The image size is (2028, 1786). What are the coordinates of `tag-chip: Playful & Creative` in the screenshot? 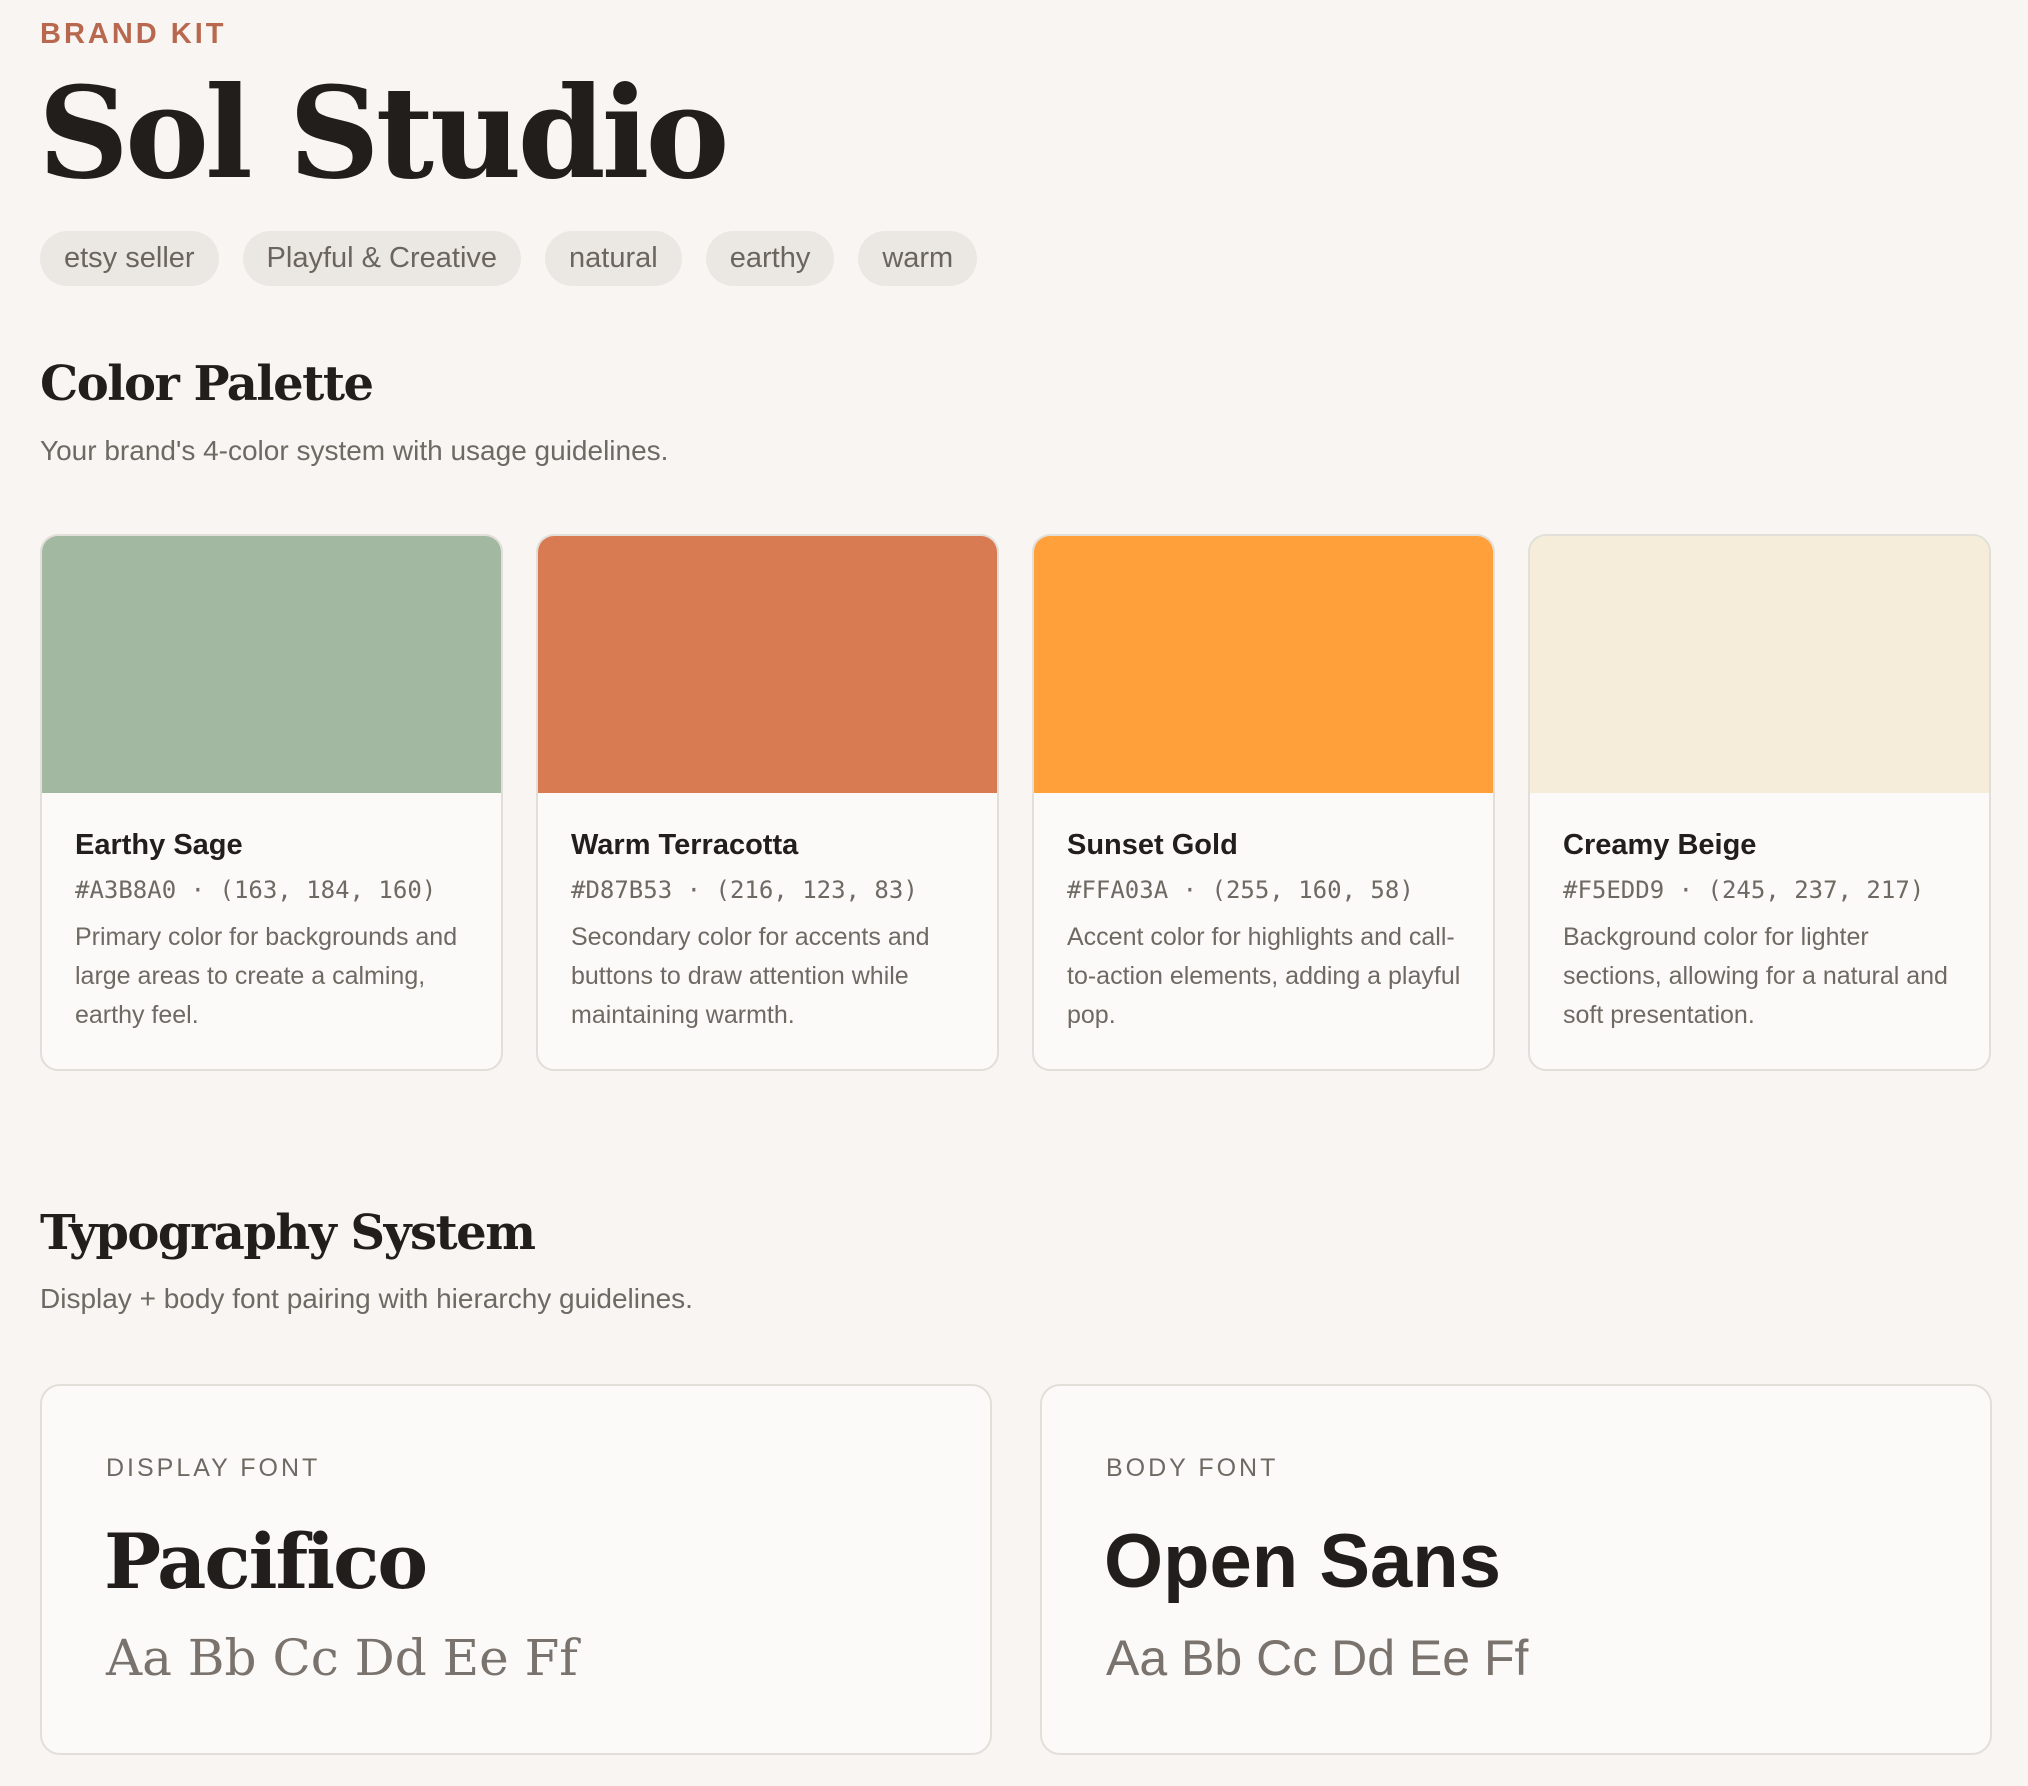 It's located at (382, 258).